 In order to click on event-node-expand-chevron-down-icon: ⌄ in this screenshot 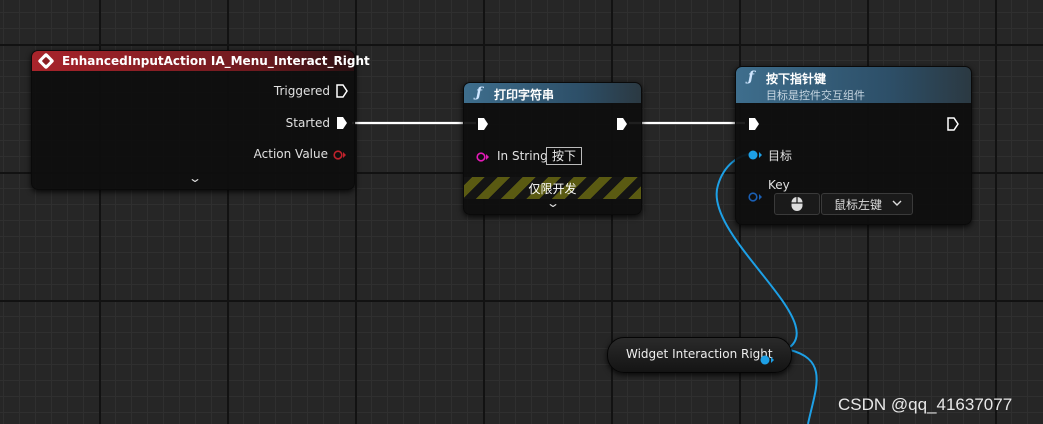, I will do `click(195, 178)`.